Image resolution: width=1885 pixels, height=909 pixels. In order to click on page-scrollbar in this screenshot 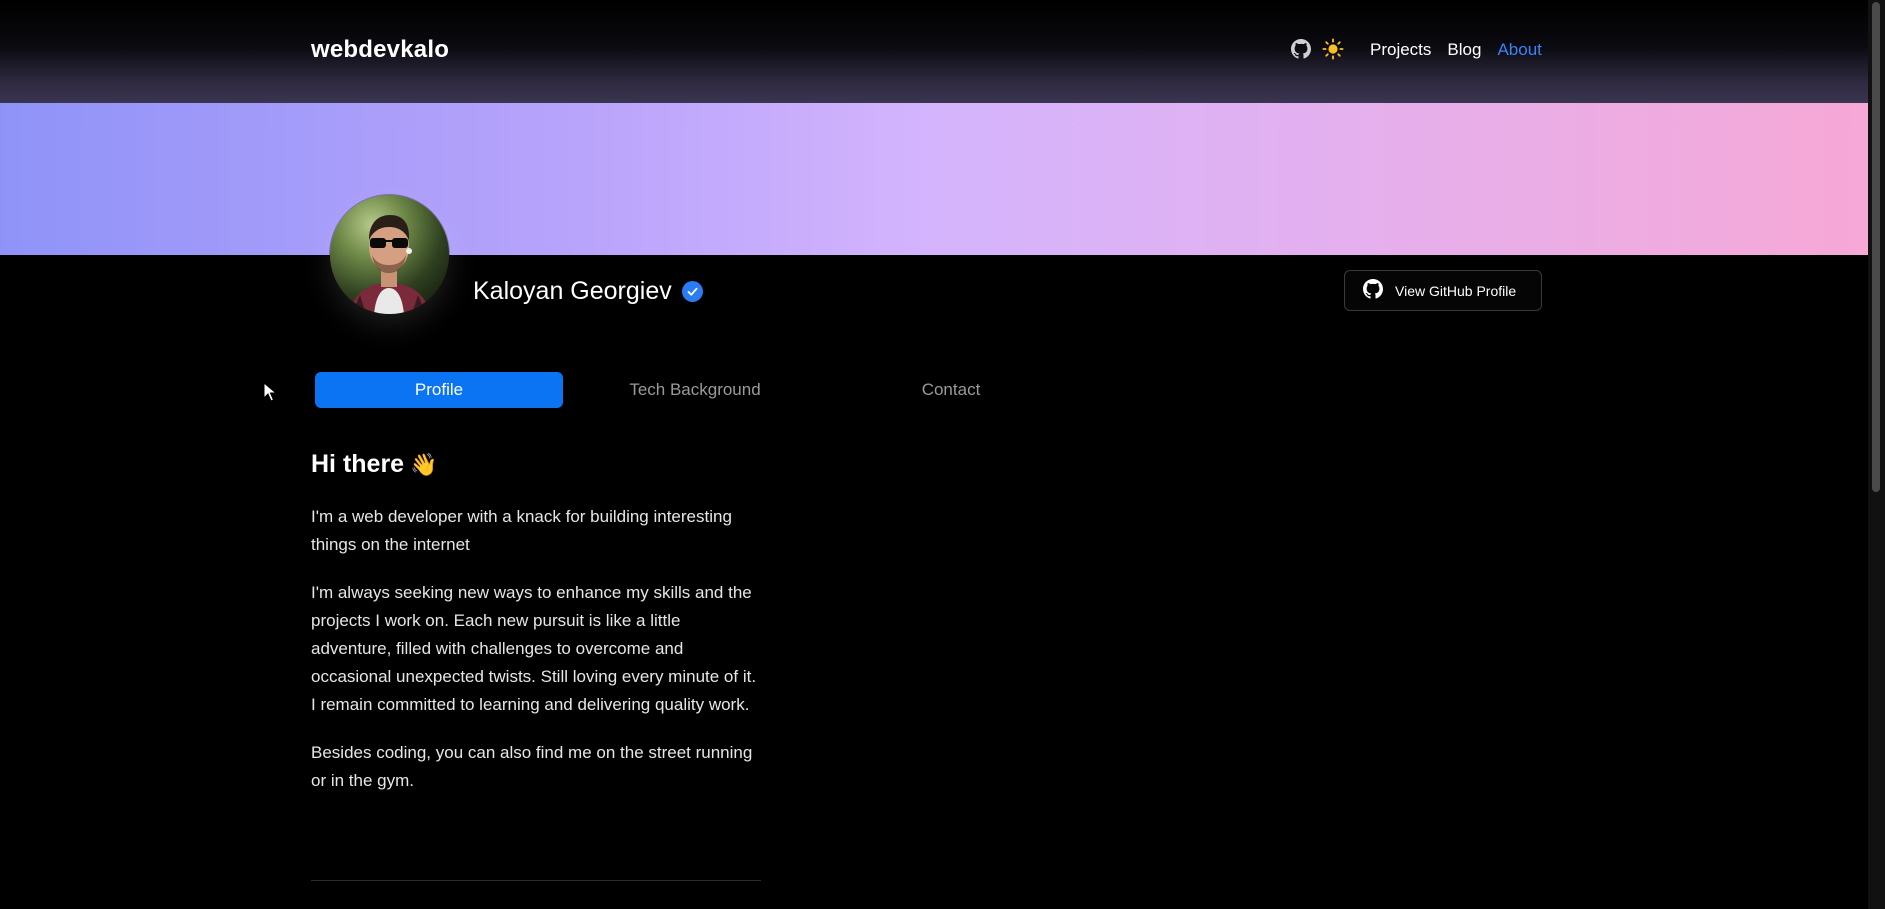, I will do `click(1876, 454)`.